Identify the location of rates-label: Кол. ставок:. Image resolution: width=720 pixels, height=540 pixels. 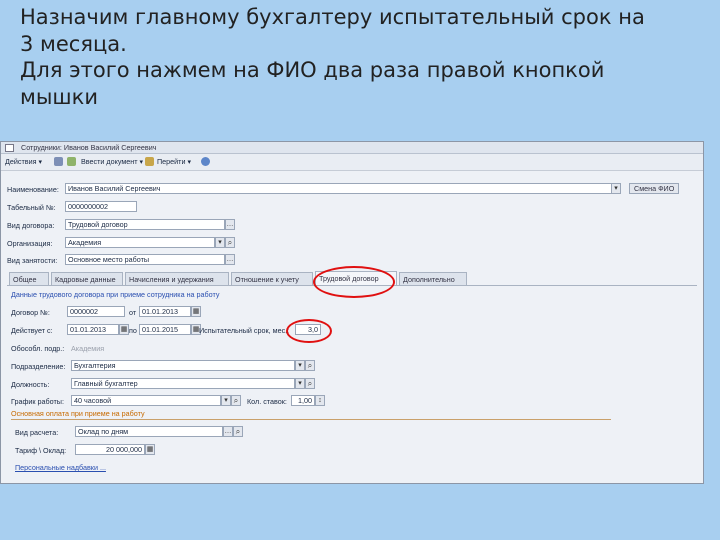
(267, 401).